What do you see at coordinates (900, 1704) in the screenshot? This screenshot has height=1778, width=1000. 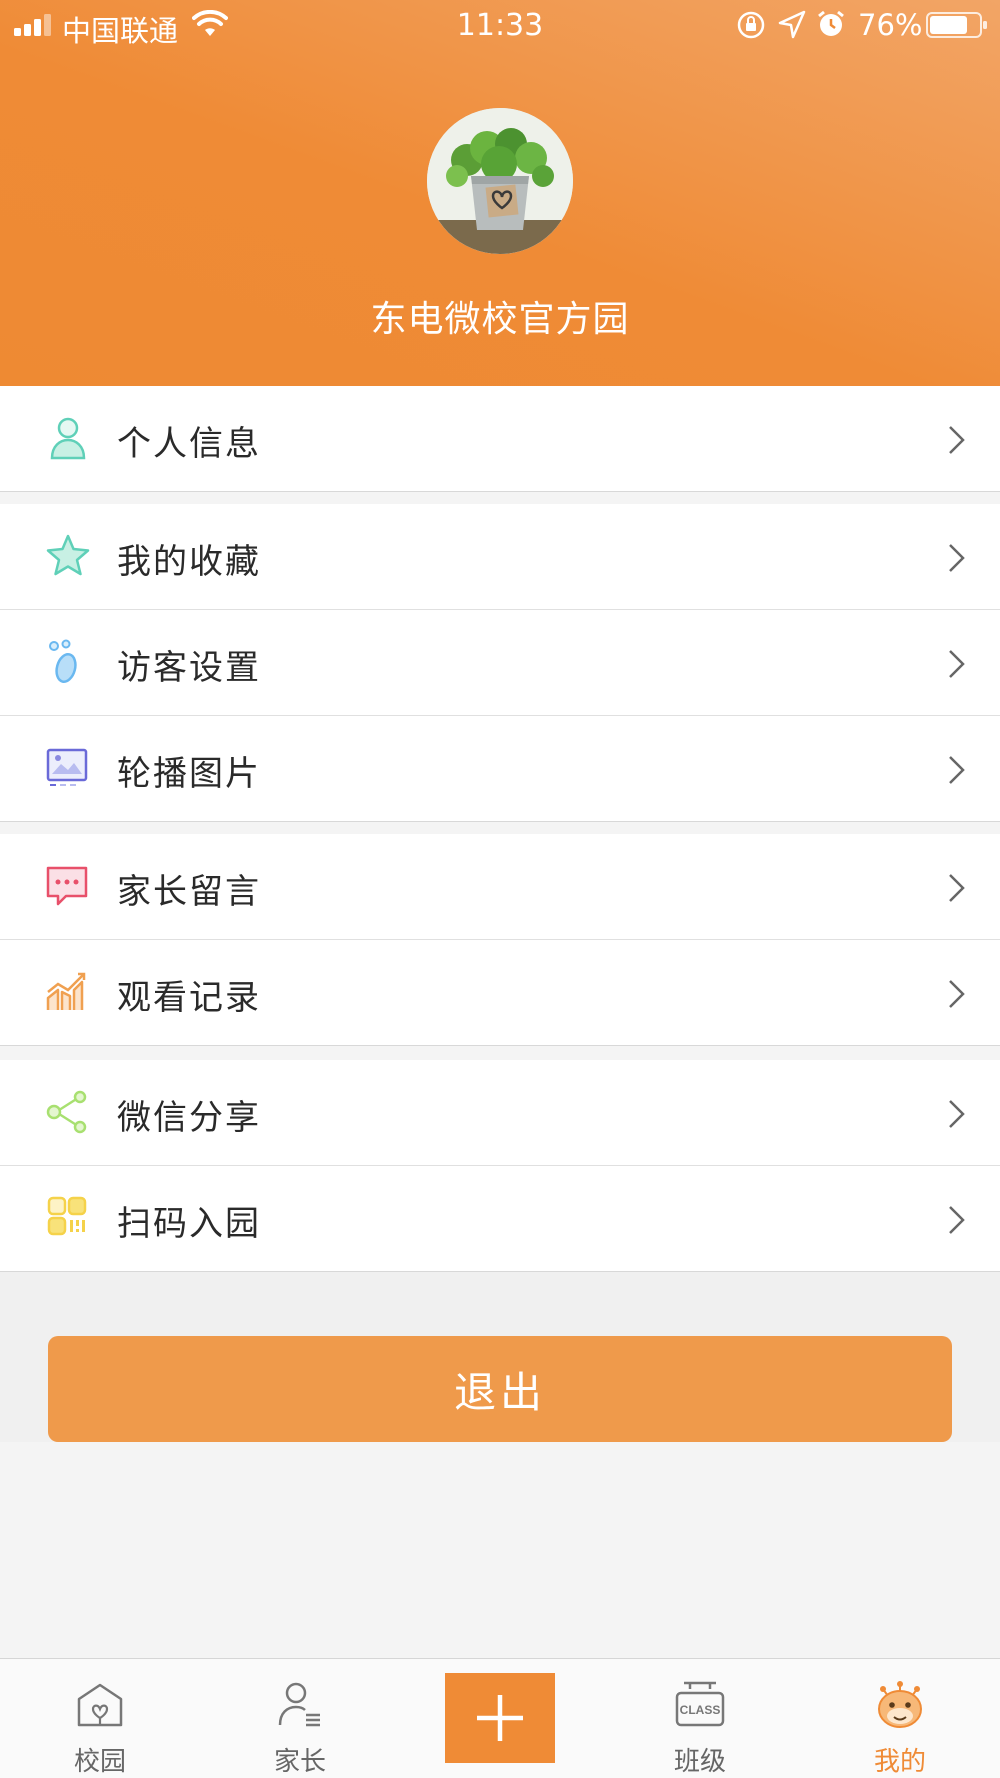 I see `mine-icon` at bounding box center [900, 1704].